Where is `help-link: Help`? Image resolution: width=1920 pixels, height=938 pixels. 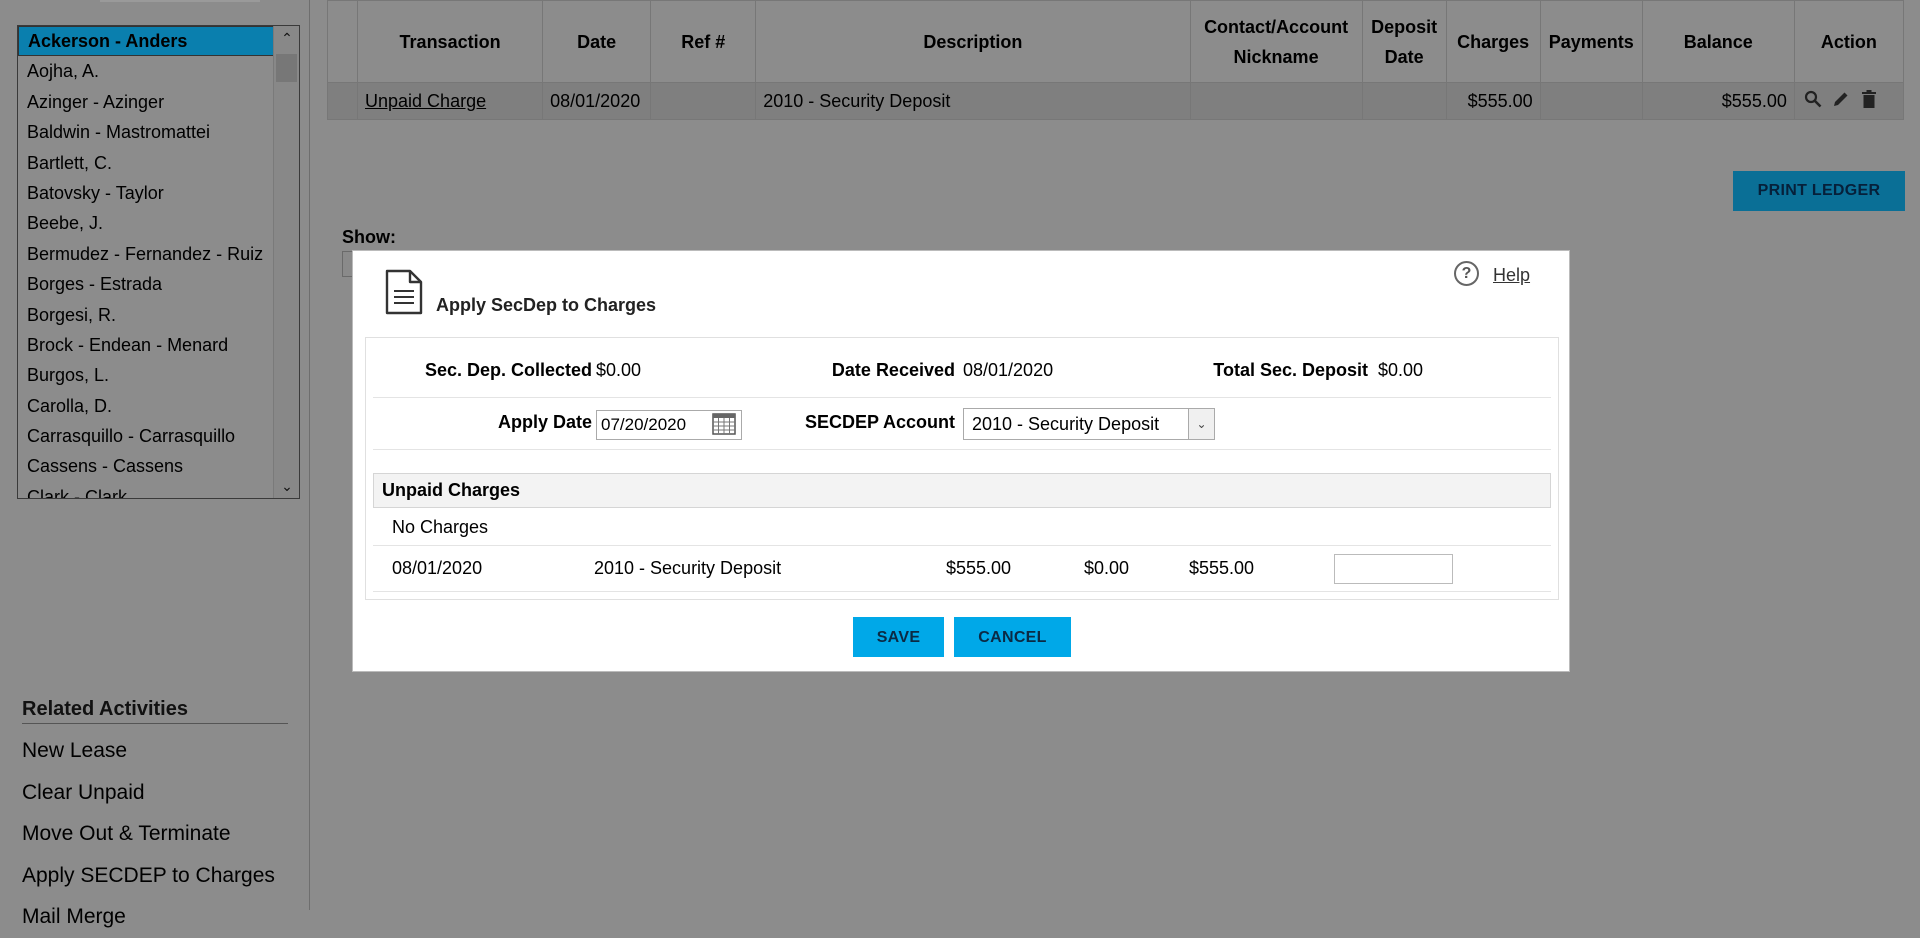
help-link: Help is located at coordinates (1511, 275).